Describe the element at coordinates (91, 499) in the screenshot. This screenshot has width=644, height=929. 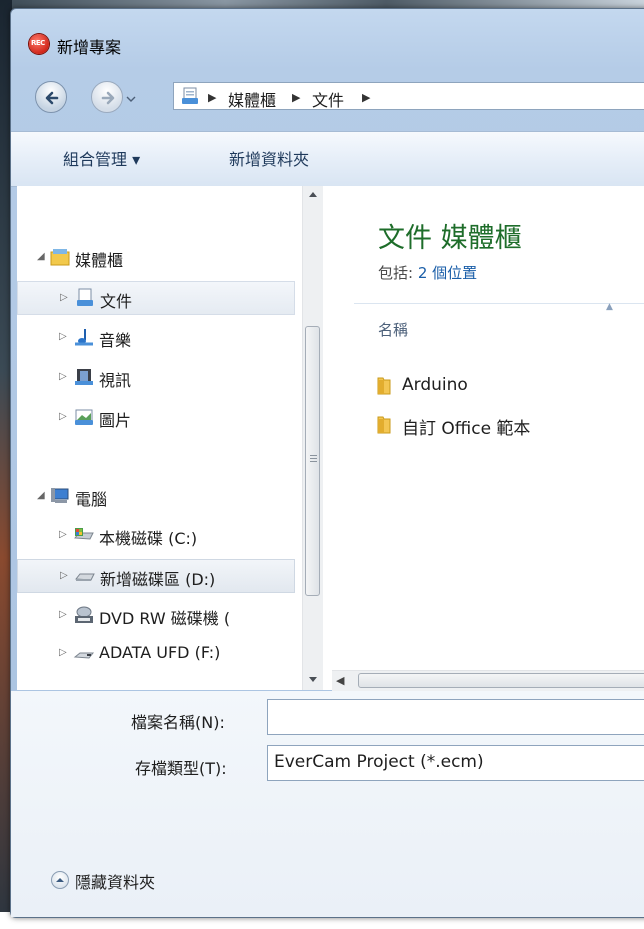
I see `nav-item-label: 電腦` at that location.